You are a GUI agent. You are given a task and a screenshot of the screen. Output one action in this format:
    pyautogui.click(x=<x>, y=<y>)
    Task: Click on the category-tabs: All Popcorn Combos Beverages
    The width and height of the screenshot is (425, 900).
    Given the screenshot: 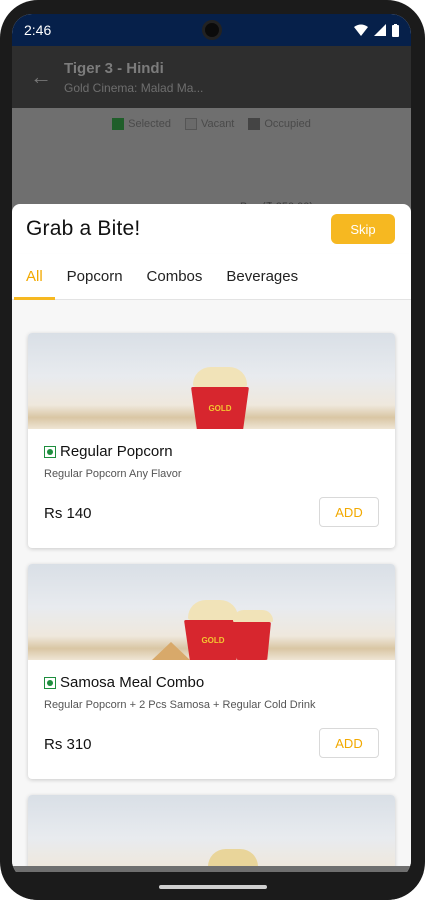 What is the action you would take?
    pyautogui.click(x=211, y=277)
    